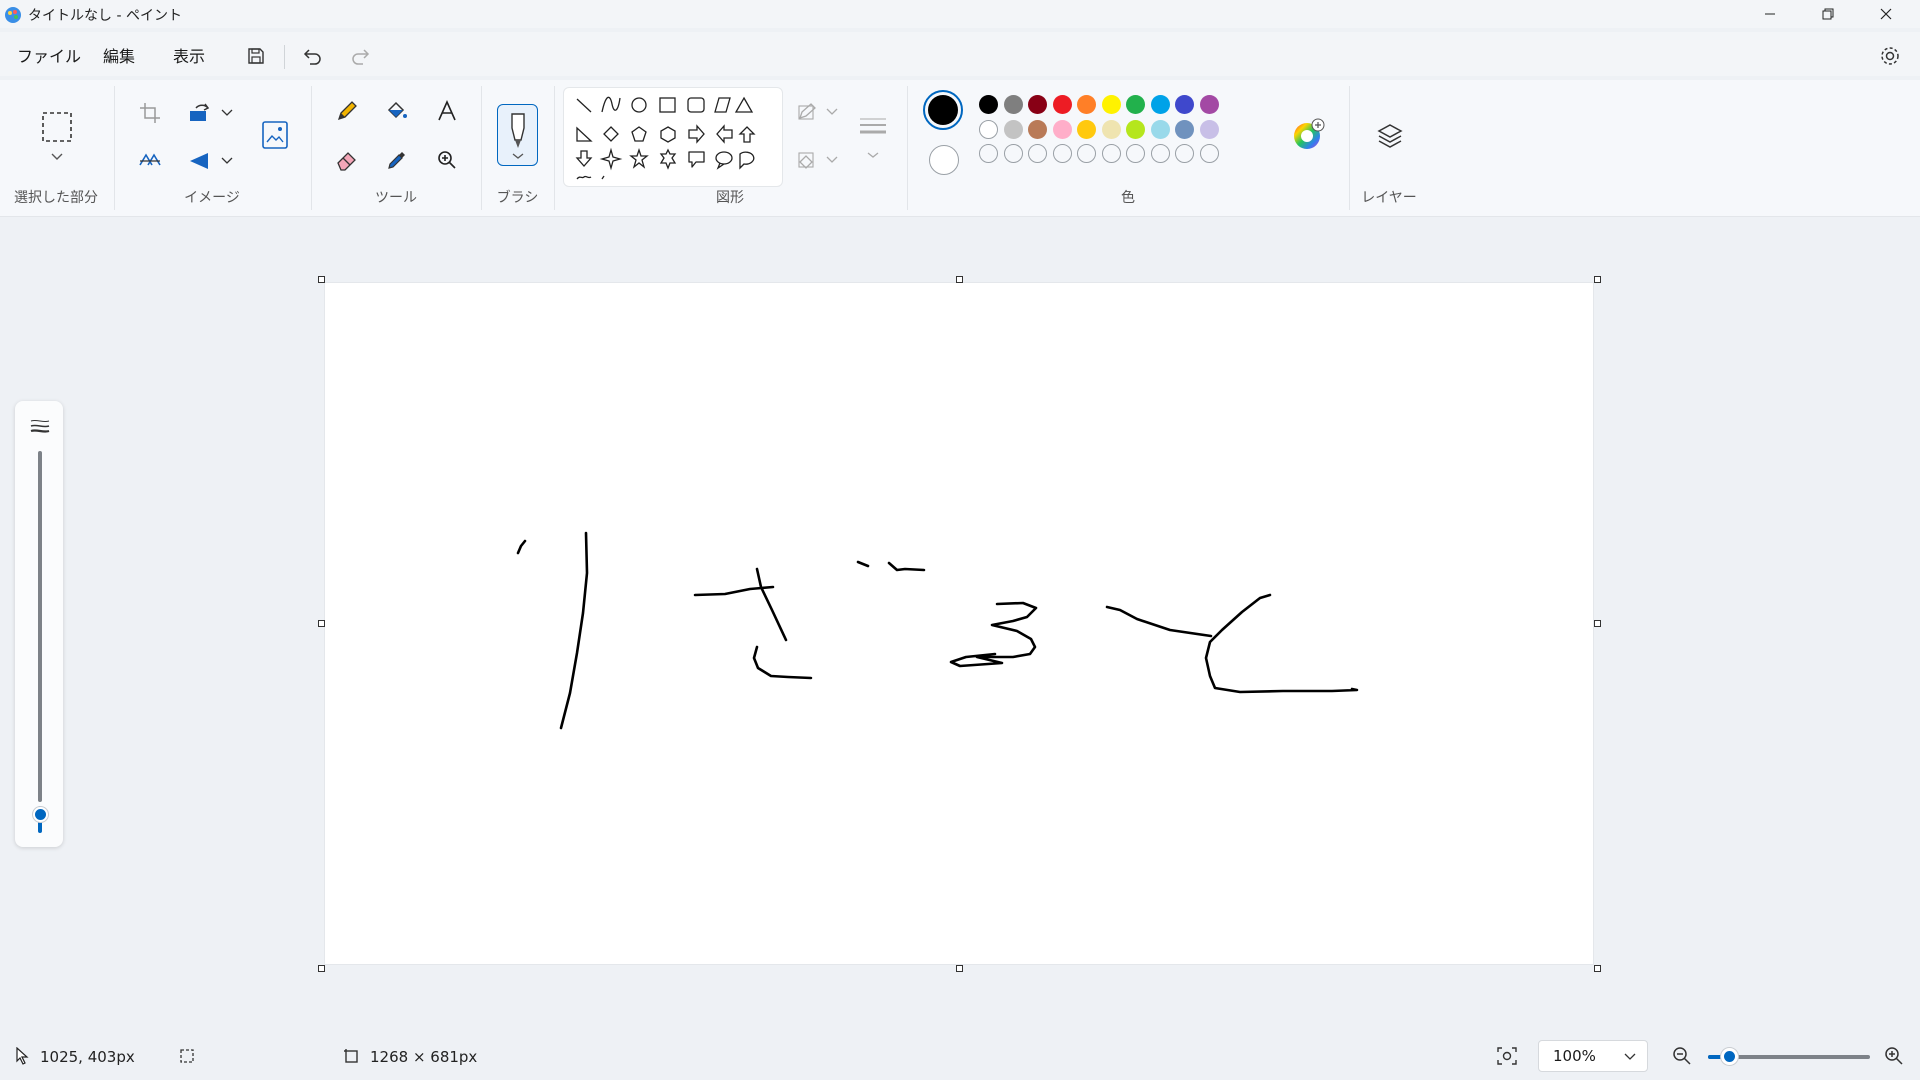  Describe the element at coordinates (517, 198) in the screenshot. I see `group-label-brushes: ブラシ` at that location.